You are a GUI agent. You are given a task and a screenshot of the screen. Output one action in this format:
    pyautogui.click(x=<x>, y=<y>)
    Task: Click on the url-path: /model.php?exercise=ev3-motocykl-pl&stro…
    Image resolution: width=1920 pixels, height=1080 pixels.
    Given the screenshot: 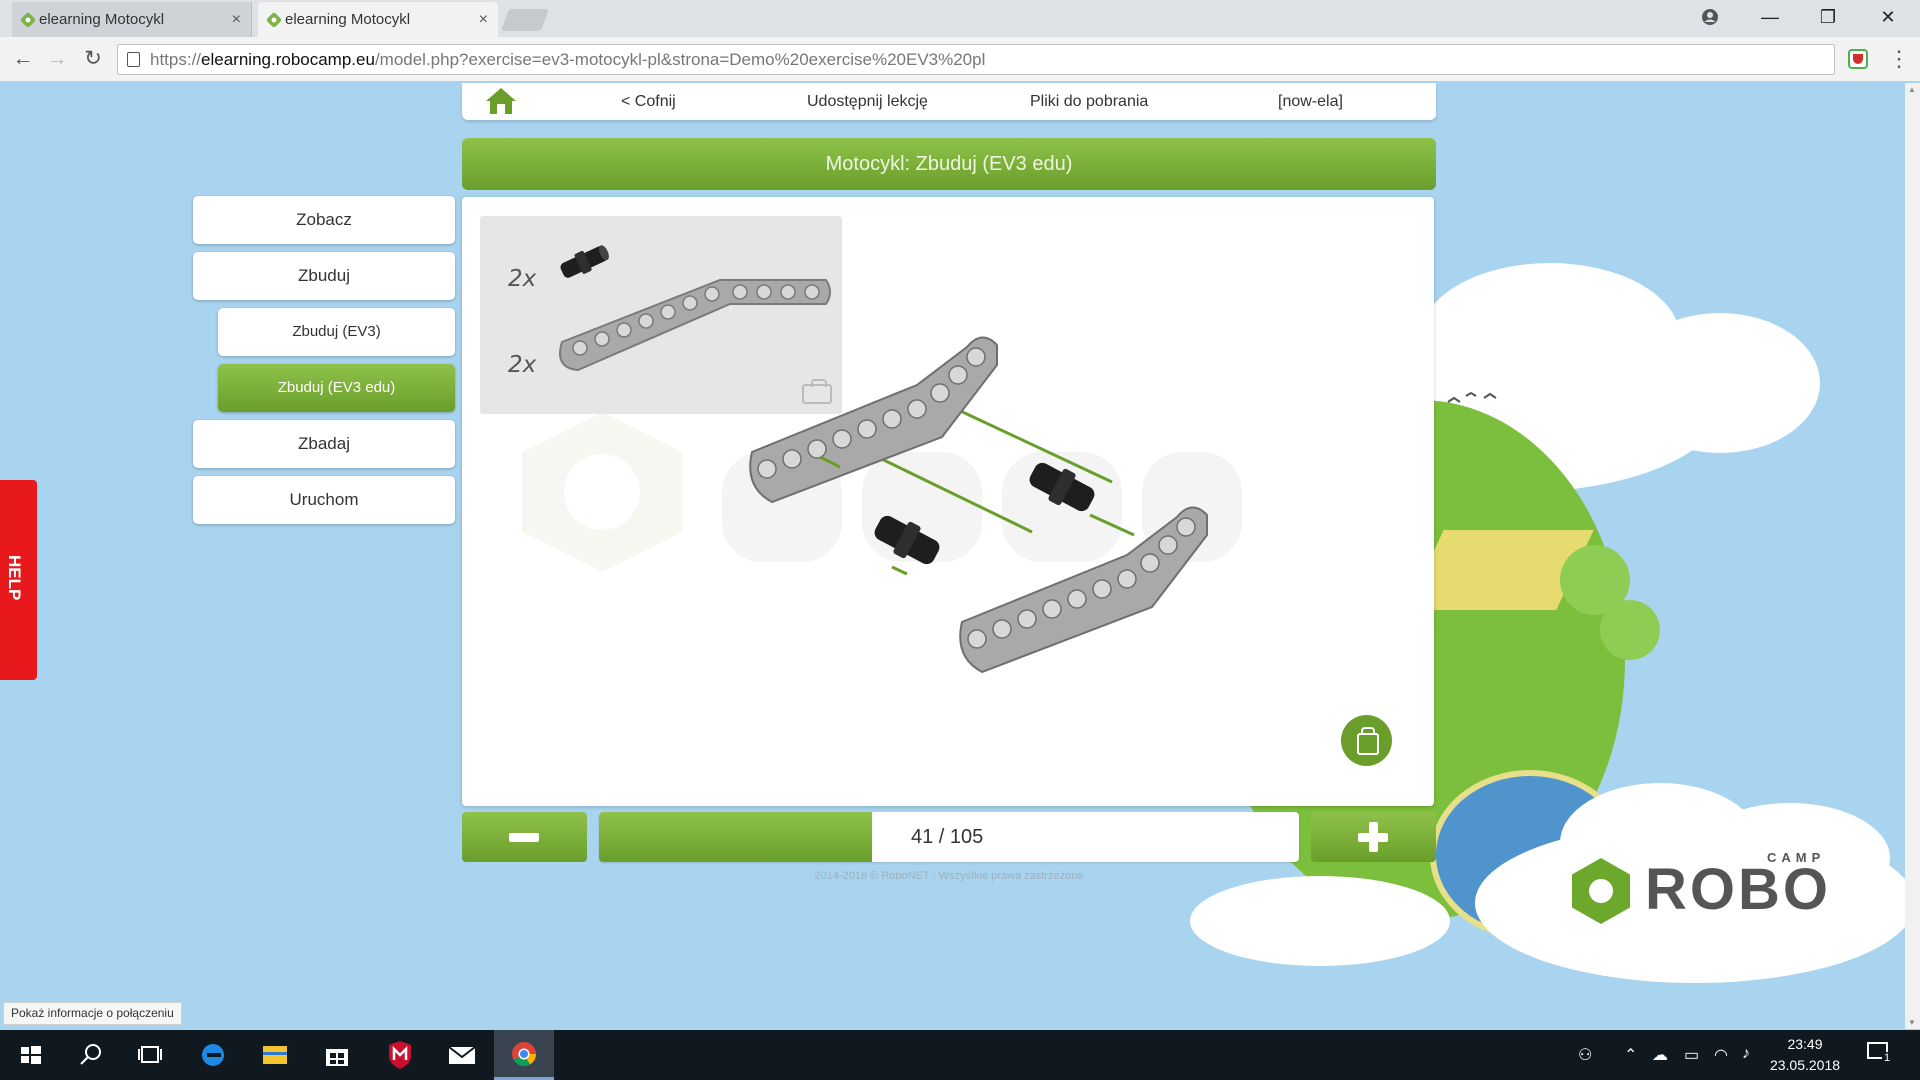 What is the action you would take?
    pyautogui.click(x=680, y=59)
    